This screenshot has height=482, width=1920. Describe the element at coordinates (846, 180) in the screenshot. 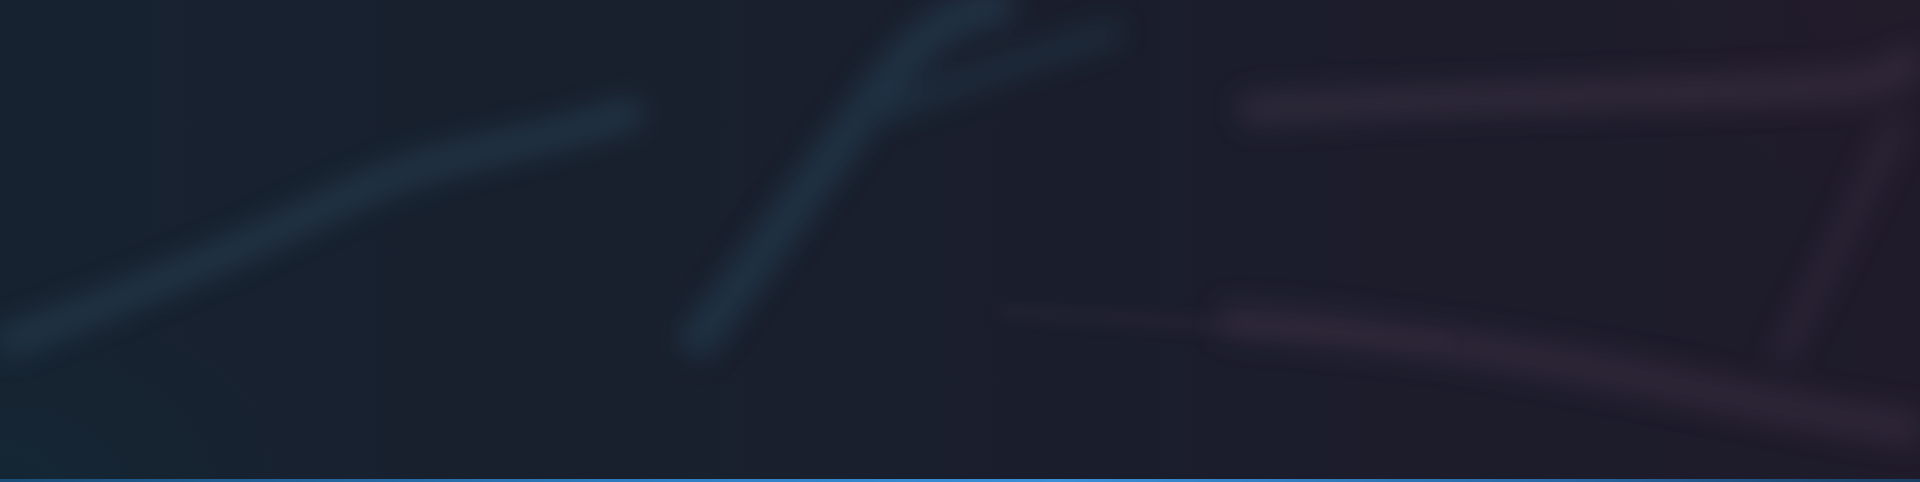

I see `streak-center-teal` at that location.